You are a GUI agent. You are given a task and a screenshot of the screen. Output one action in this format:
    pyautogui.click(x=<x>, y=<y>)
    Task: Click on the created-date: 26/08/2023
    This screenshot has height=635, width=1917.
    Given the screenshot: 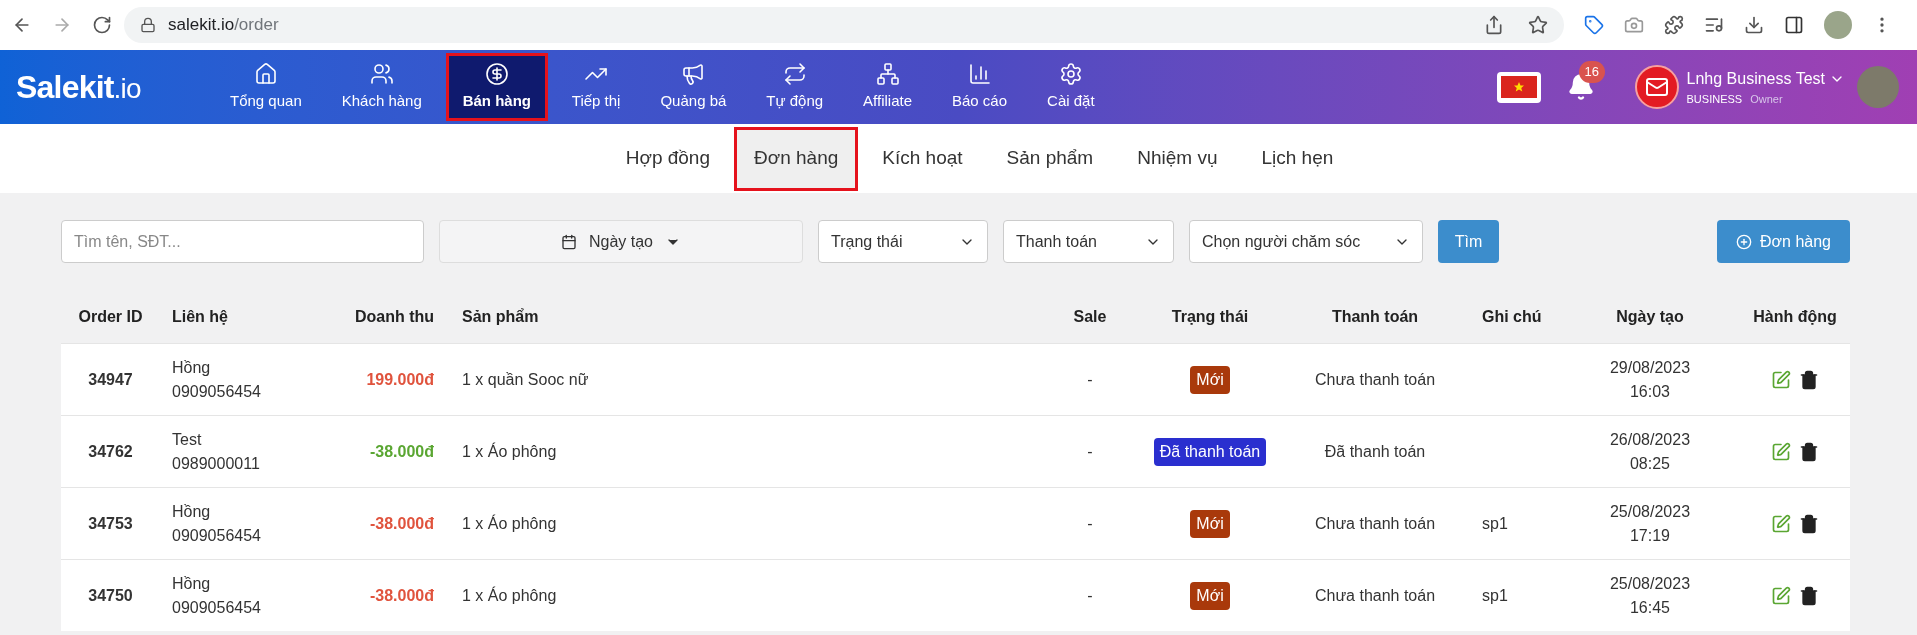 What is the action you would take?
    pyautogui.click(x=1650, y=439)
    